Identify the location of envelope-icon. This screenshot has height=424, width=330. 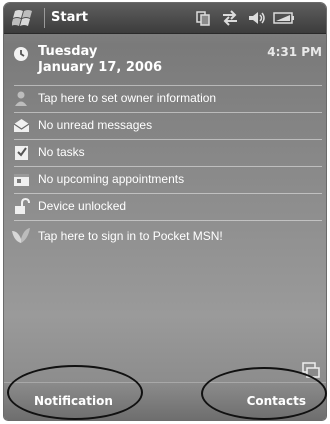
(21, 125).